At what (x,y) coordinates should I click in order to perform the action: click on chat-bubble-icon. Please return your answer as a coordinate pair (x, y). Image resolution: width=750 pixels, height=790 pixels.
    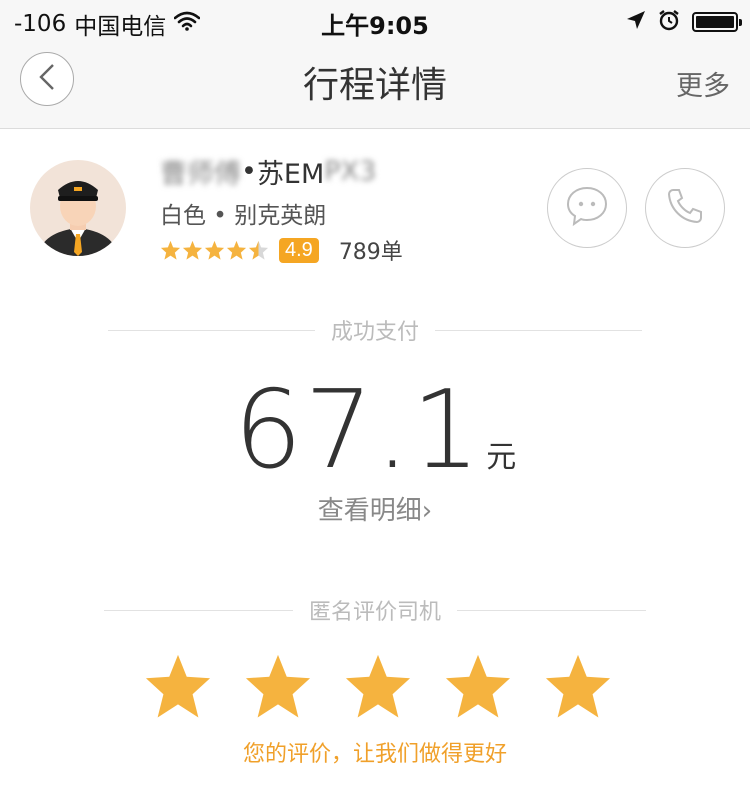
    Looking at the image, I should click on (587, 208).